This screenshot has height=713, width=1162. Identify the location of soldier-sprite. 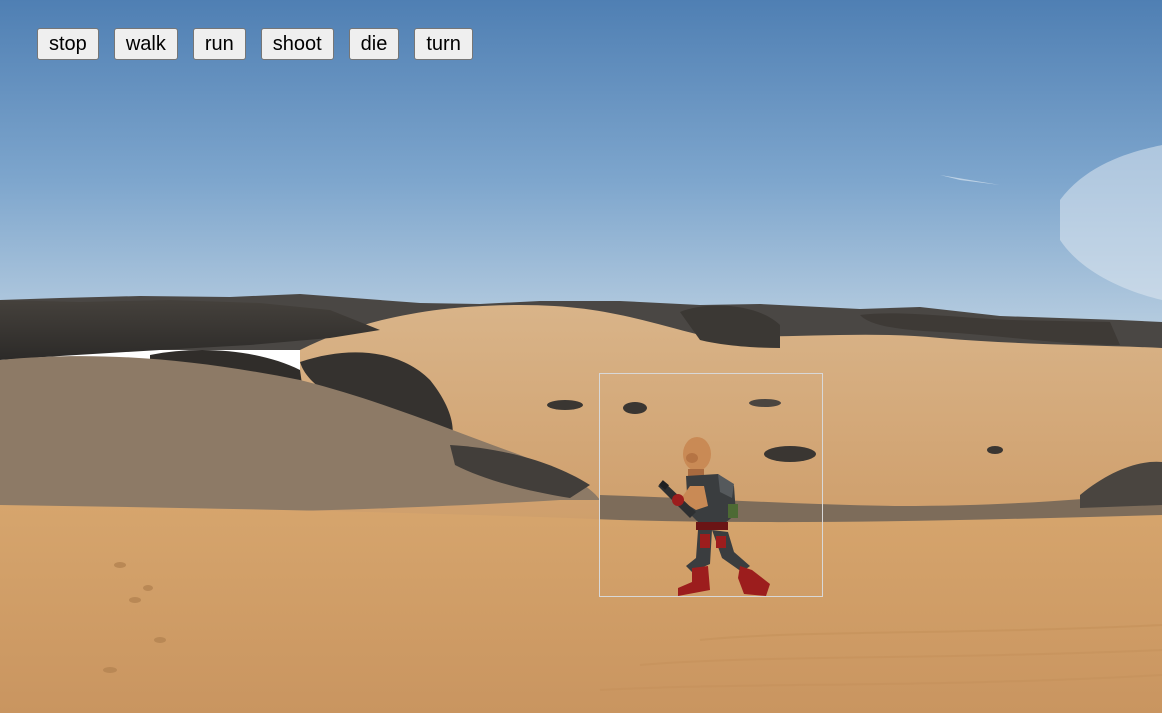
(714, 516).